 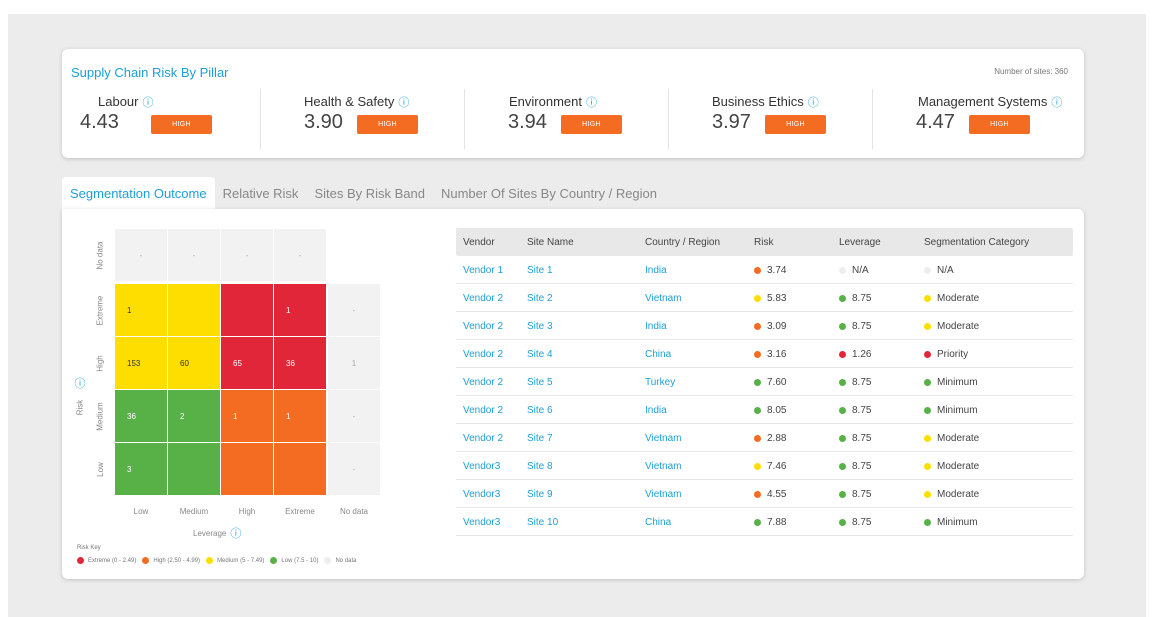 What do you see at coordinates (540, 382) in the screenshot?
I see `site-link: Site 5` at bounding box center [540, 382].